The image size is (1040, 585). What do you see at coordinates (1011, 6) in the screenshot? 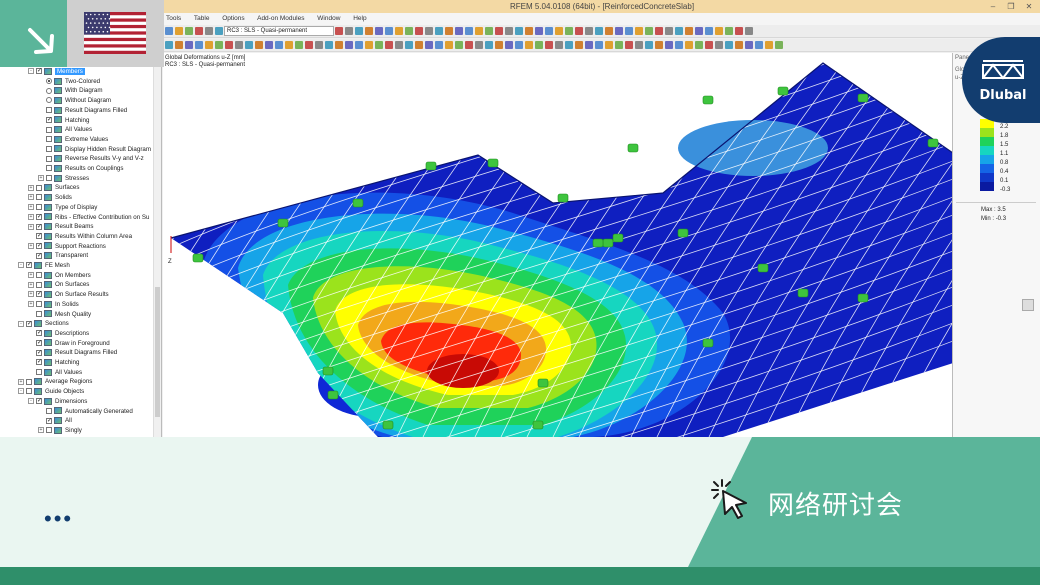
I see `maximize-button: ❐` at bounding box center [1011, 6].